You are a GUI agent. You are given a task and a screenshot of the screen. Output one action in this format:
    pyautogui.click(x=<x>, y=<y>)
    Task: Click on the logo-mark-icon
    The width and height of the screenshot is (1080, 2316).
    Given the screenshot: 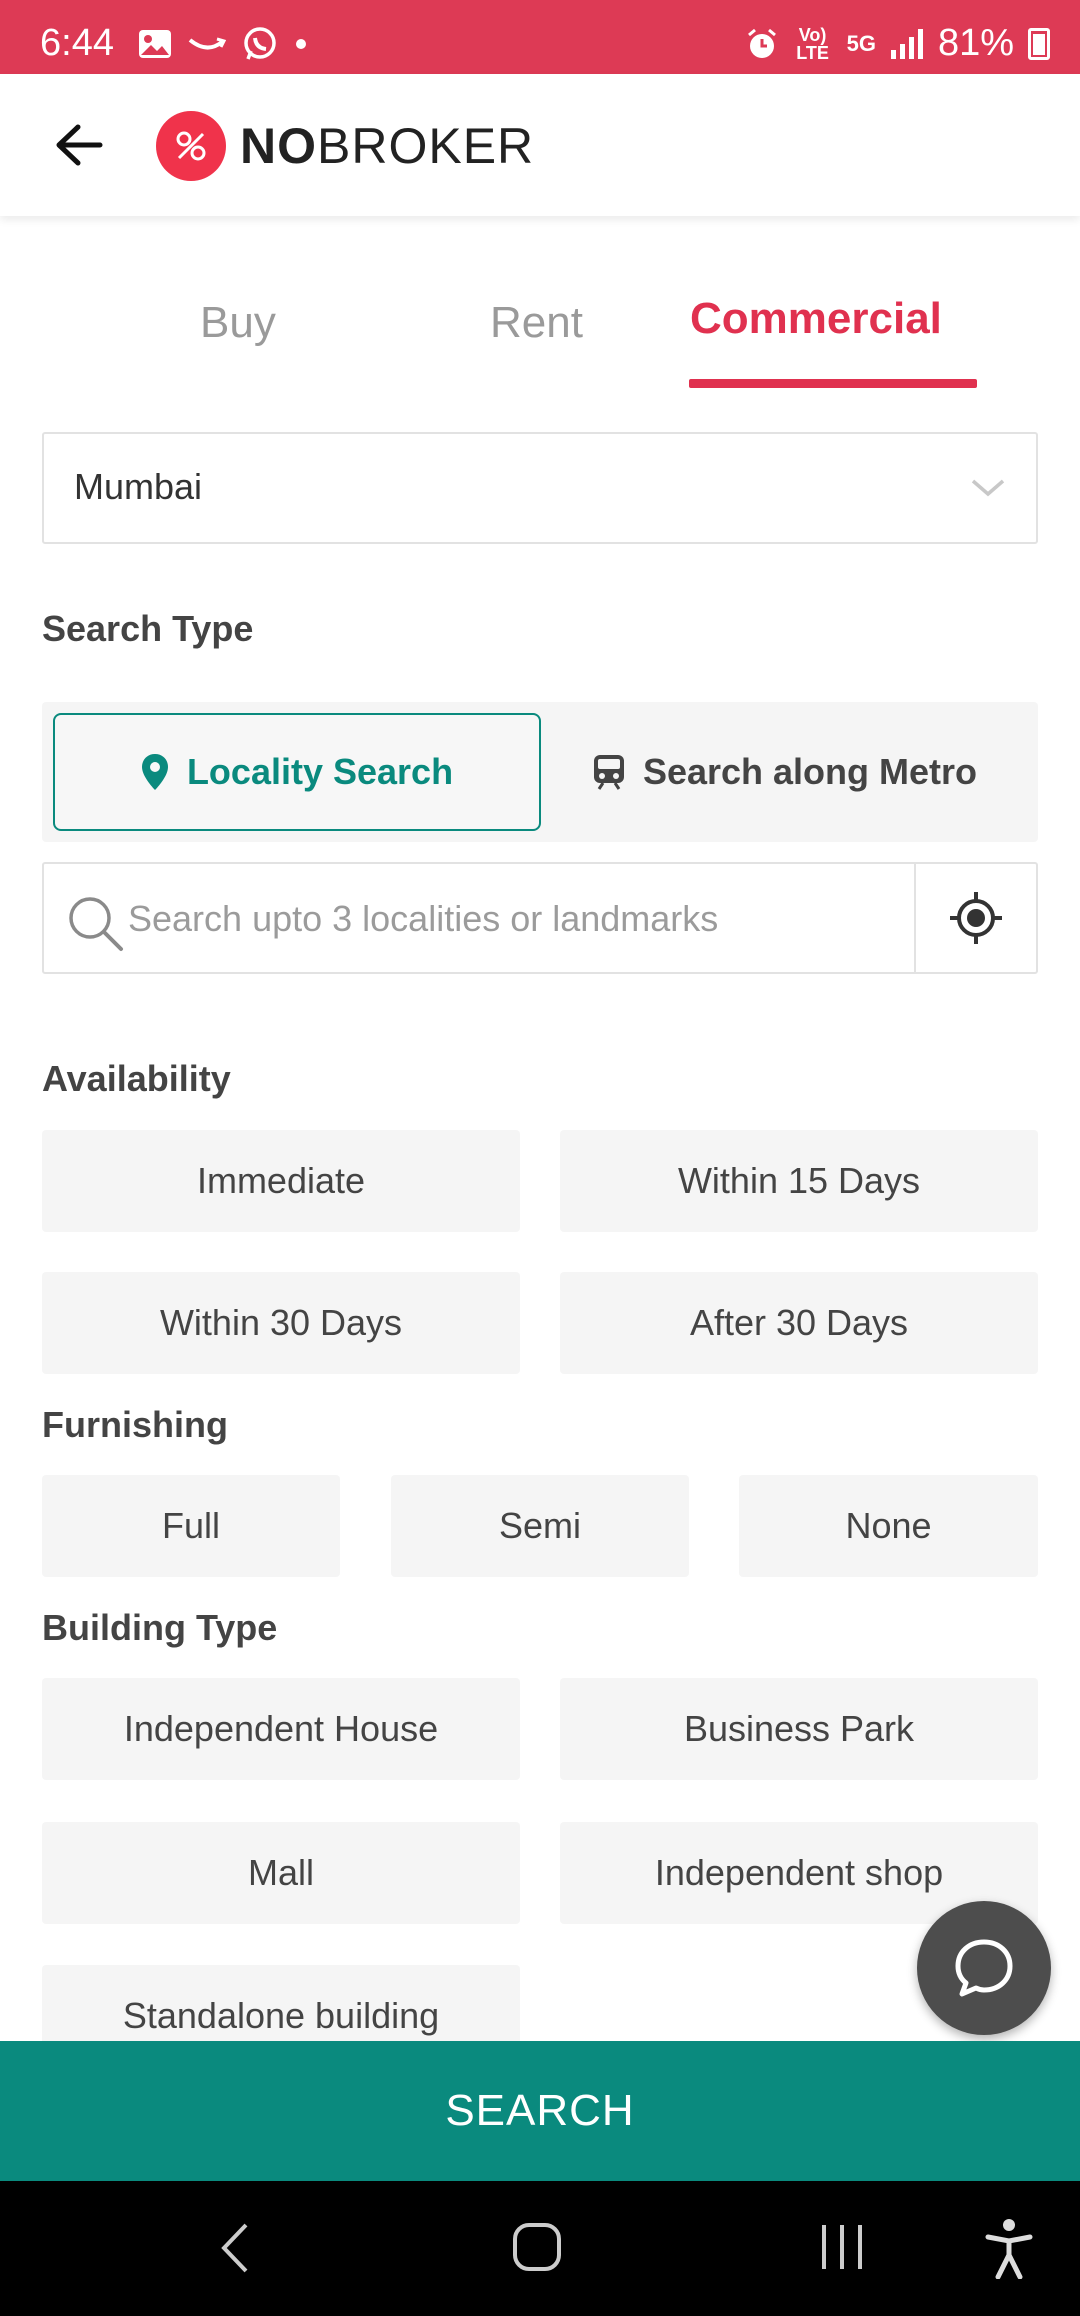 What is the action you would take?
    pyautogui.click(x=191, y=146)
    